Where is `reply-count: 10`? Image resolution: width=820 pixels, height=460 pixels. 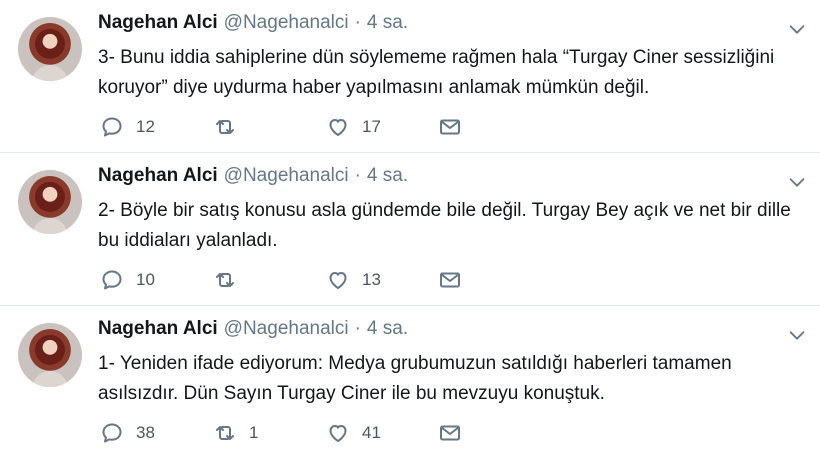 reply-count: 10 is located at coordinates (145, 279).